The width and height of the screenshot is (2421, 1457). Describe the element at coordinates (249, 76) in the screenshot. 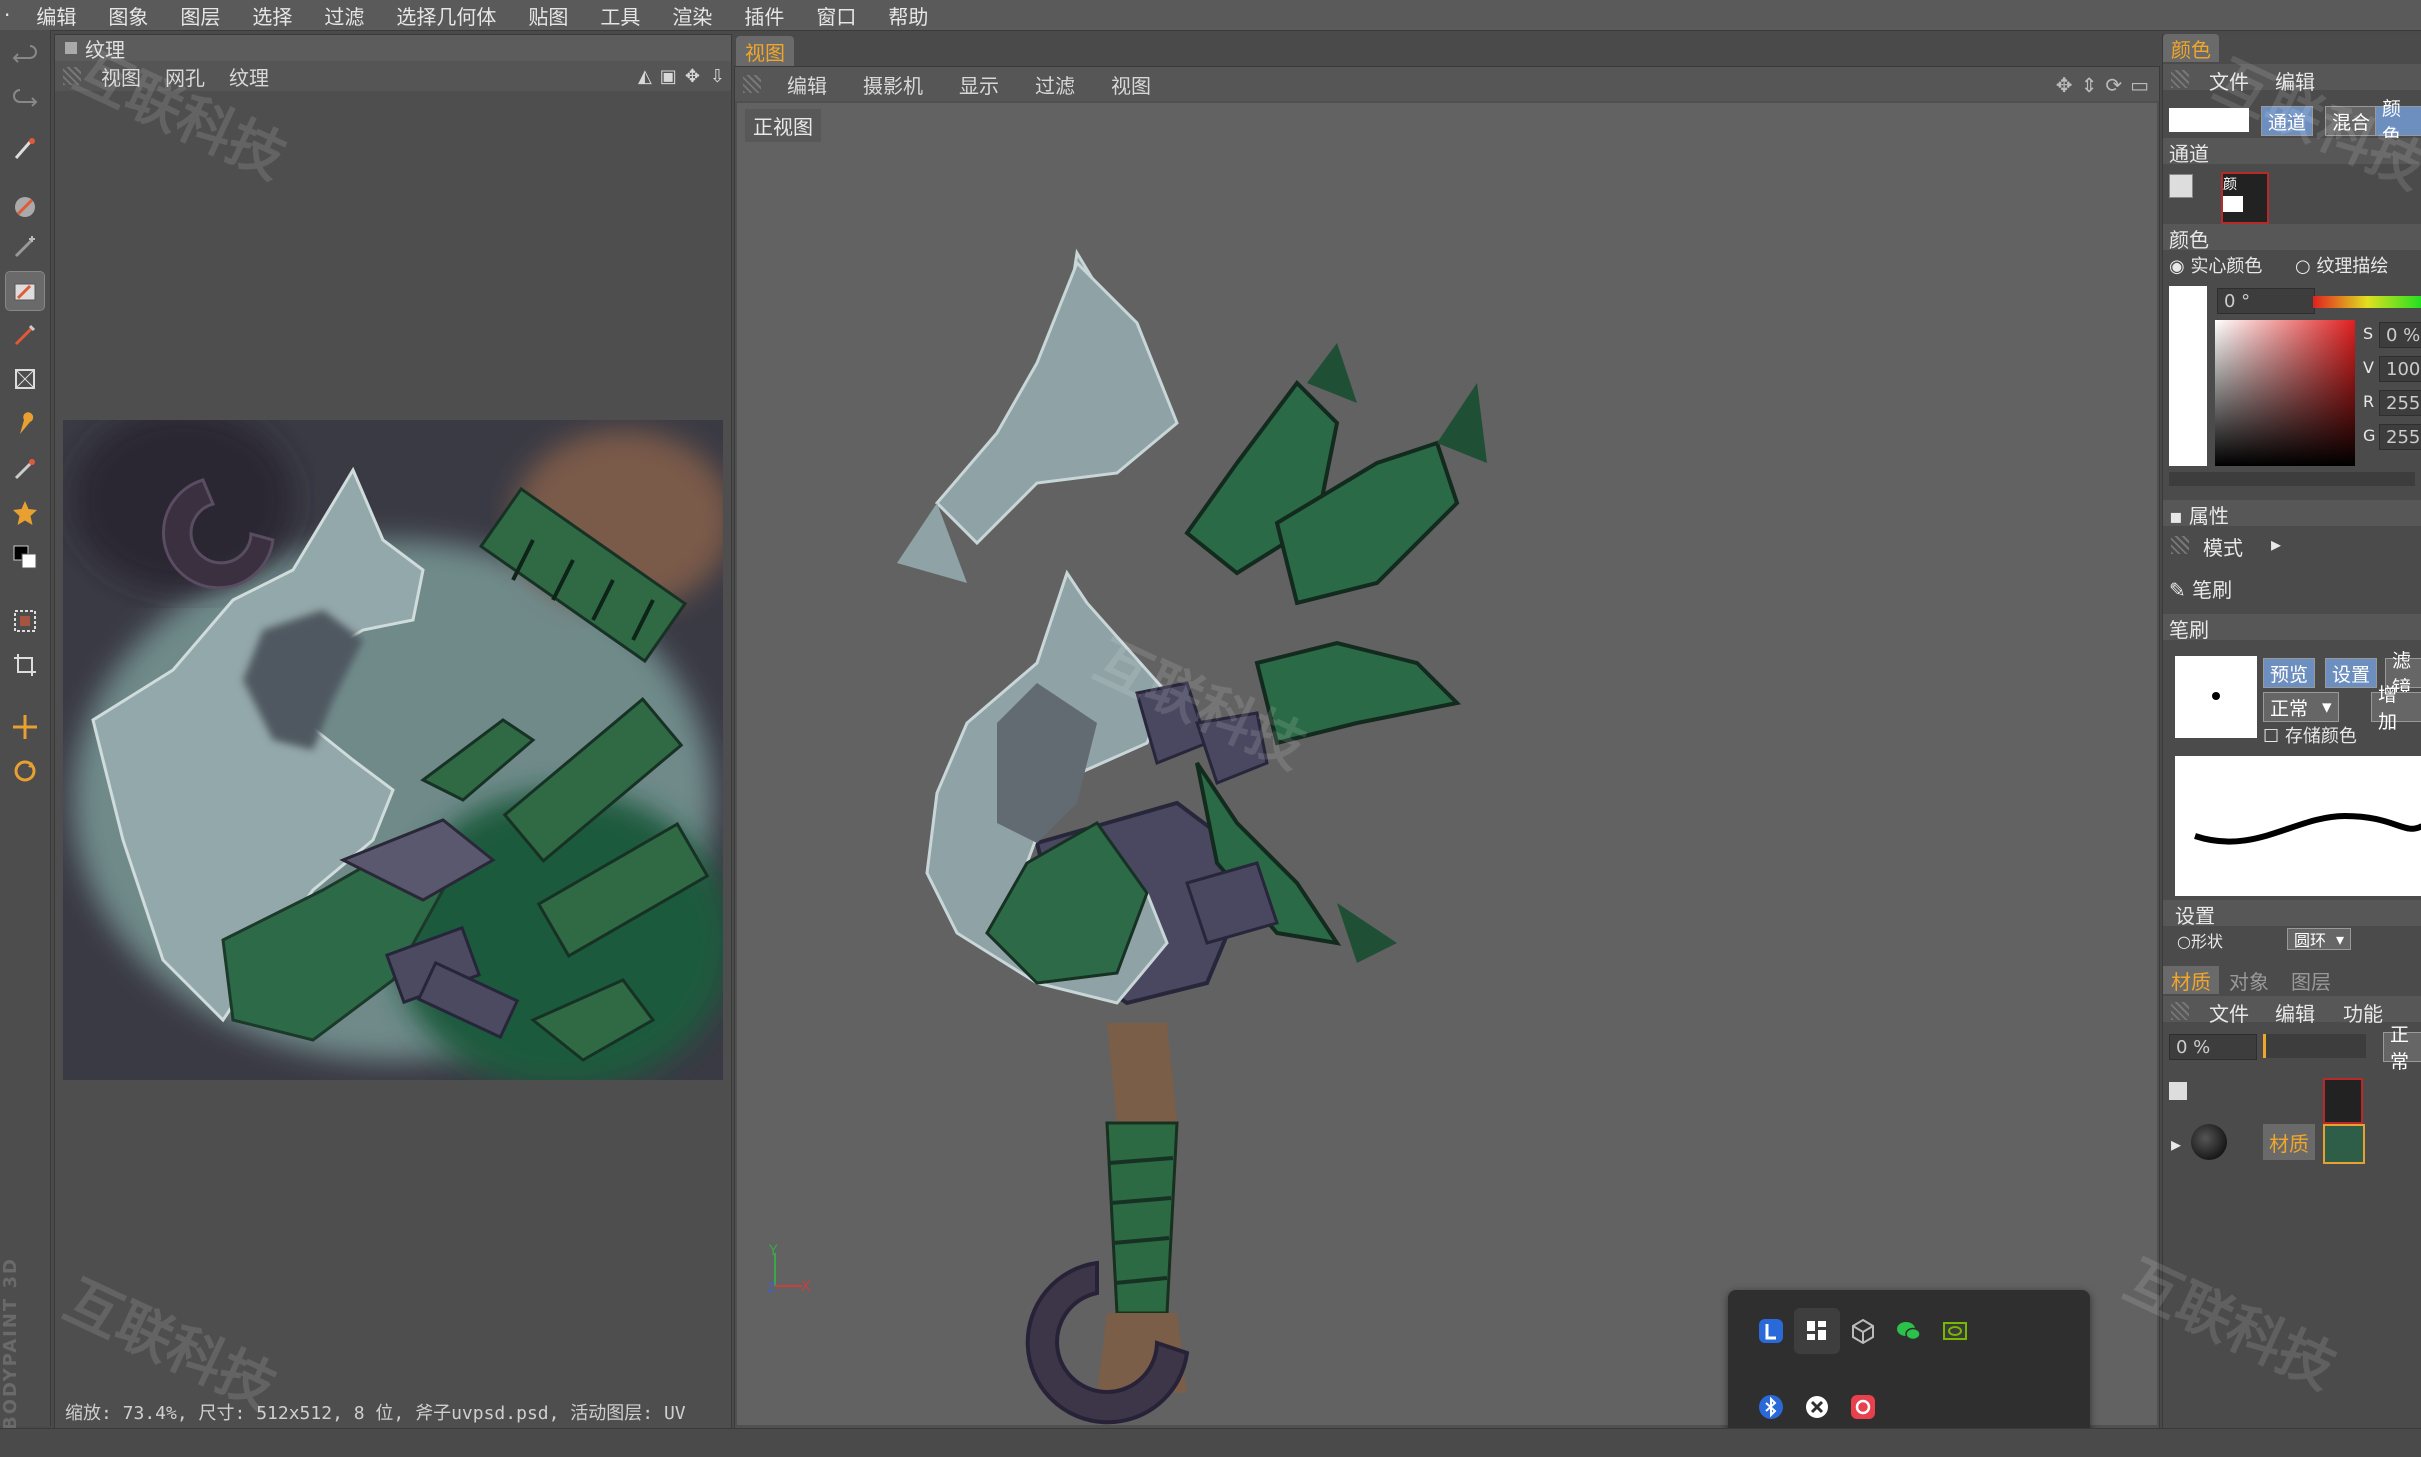

I see `texture-menu-texture: 纹理` at that location.